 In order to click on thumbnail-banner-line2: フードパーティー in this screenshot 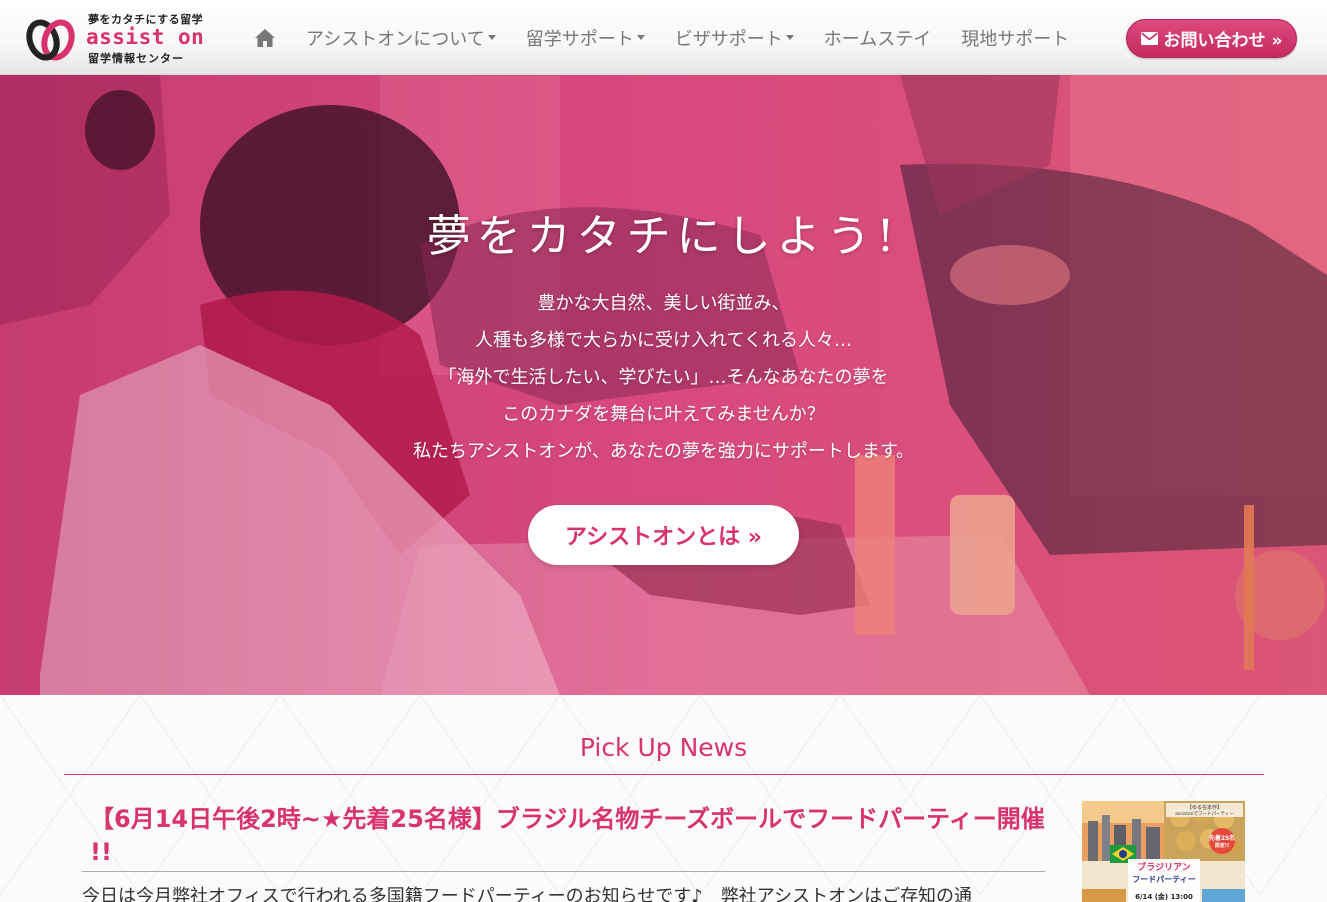, I will do `click(1164, 879)`.